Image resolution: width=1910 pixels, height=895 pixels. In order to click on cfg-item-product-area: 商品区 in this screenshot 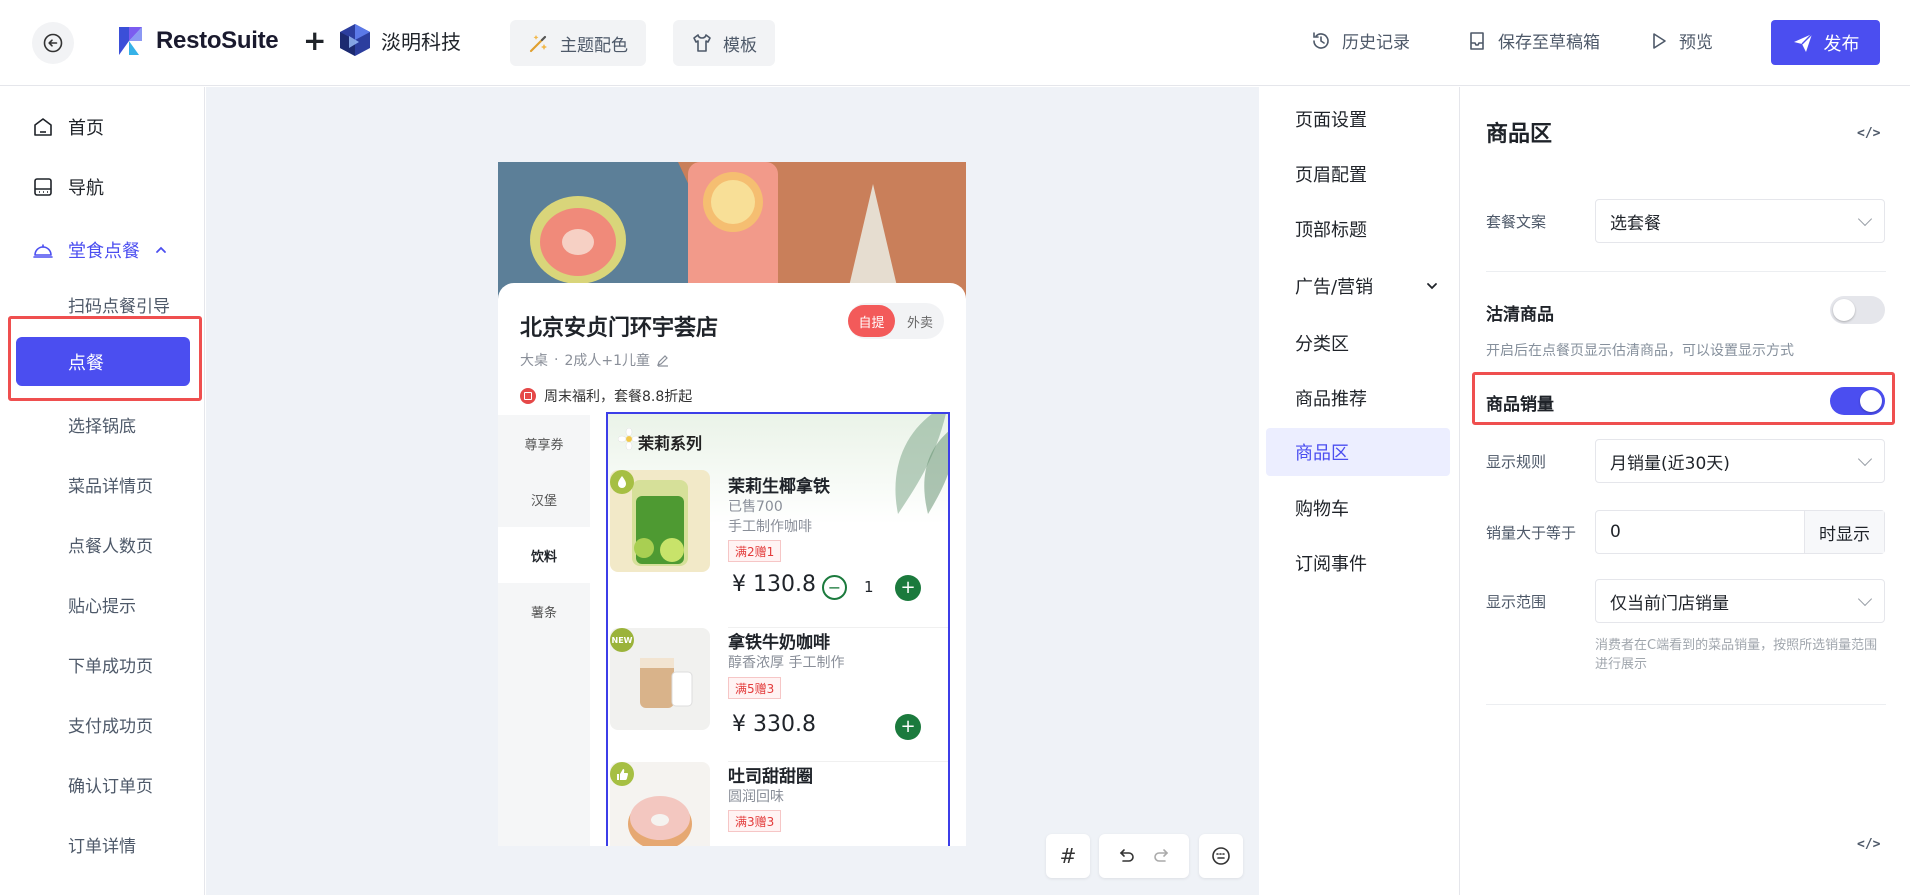, I will do `click(1358, 452)`.